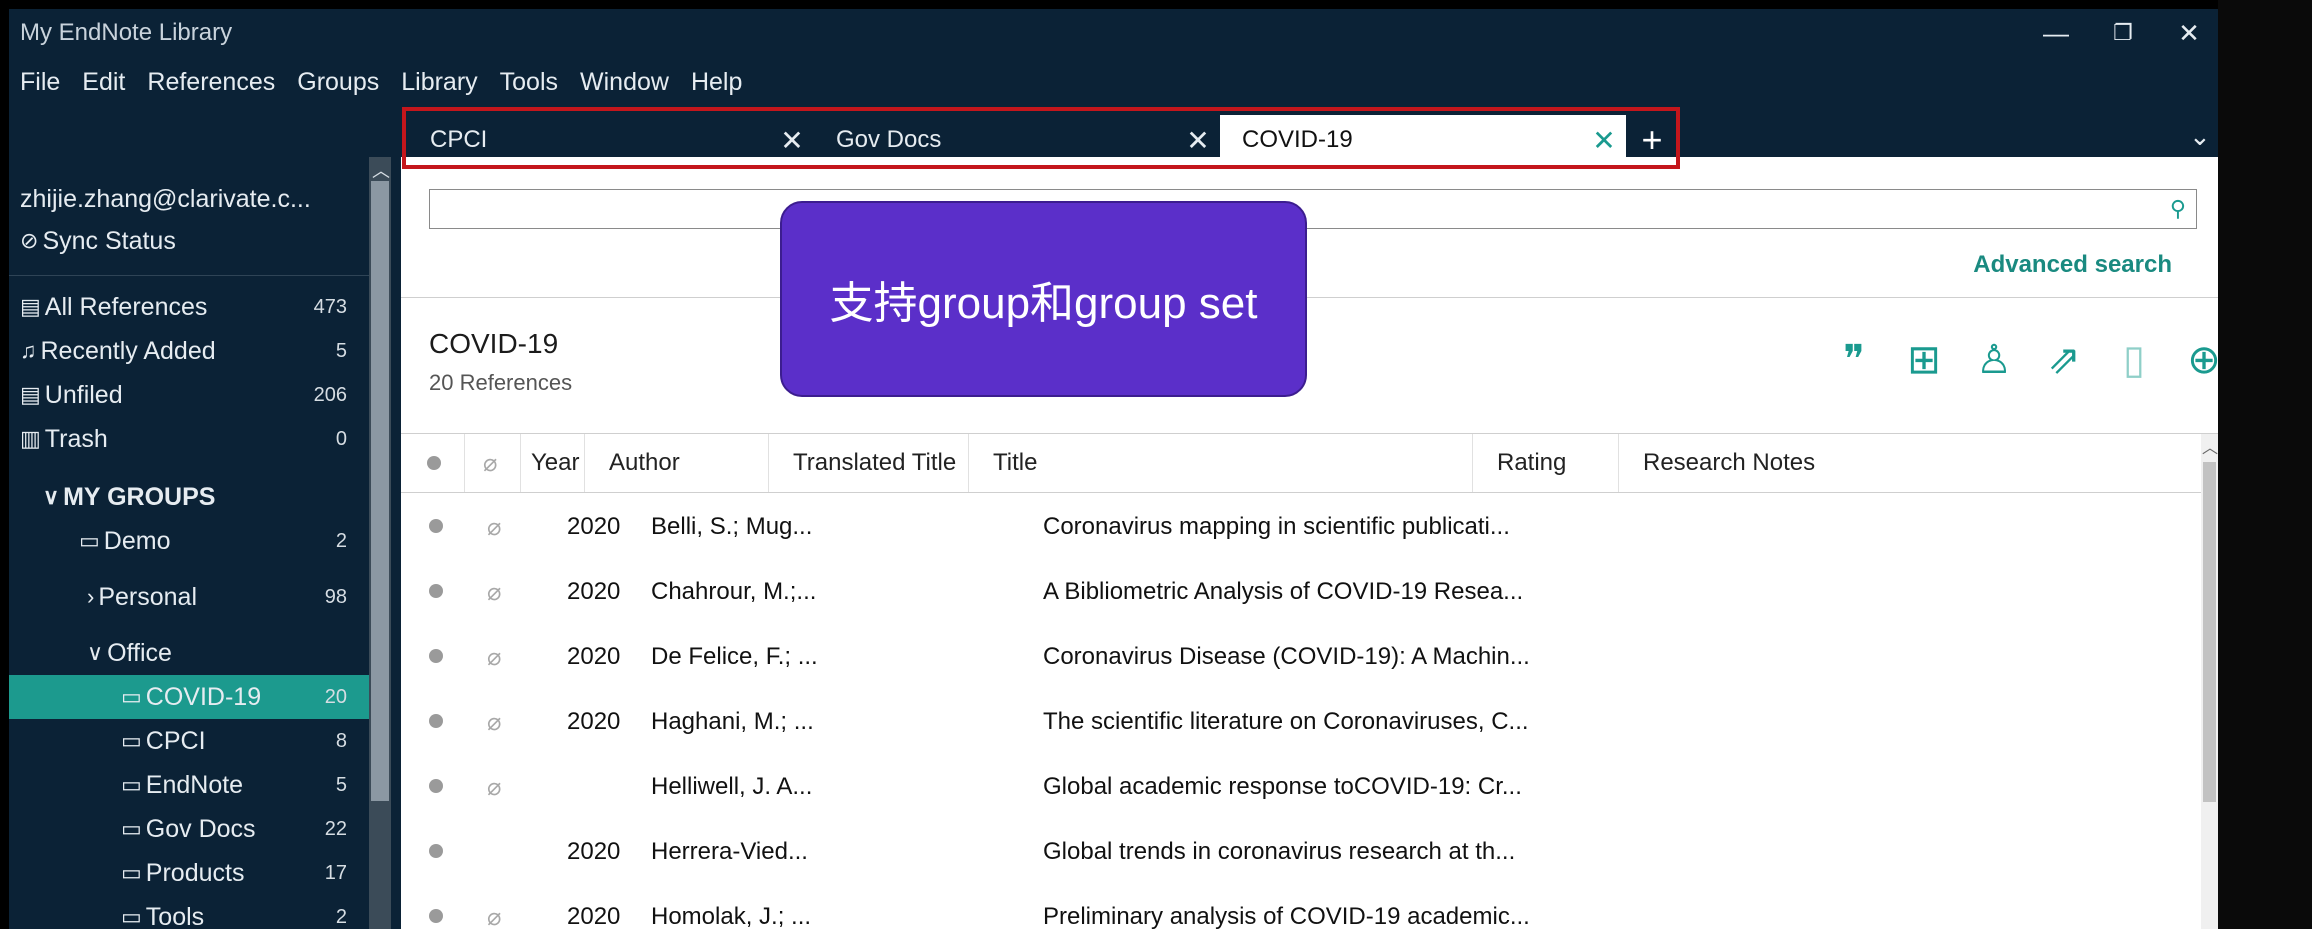  I want to click on count-badge: 0, so click(341, 438).